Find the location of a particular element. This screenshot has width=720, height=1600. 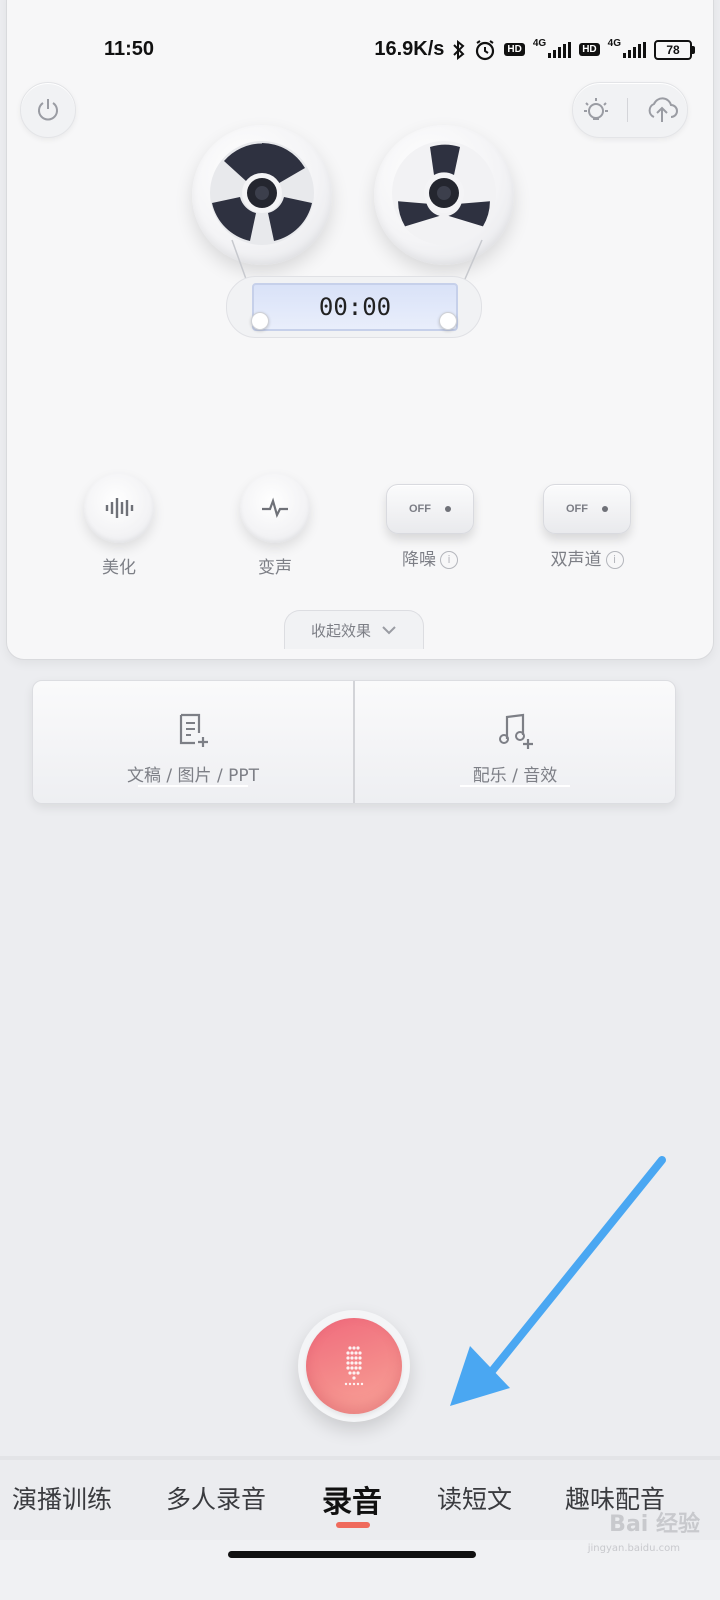

beautify-button is located at coordinates (119, 508).